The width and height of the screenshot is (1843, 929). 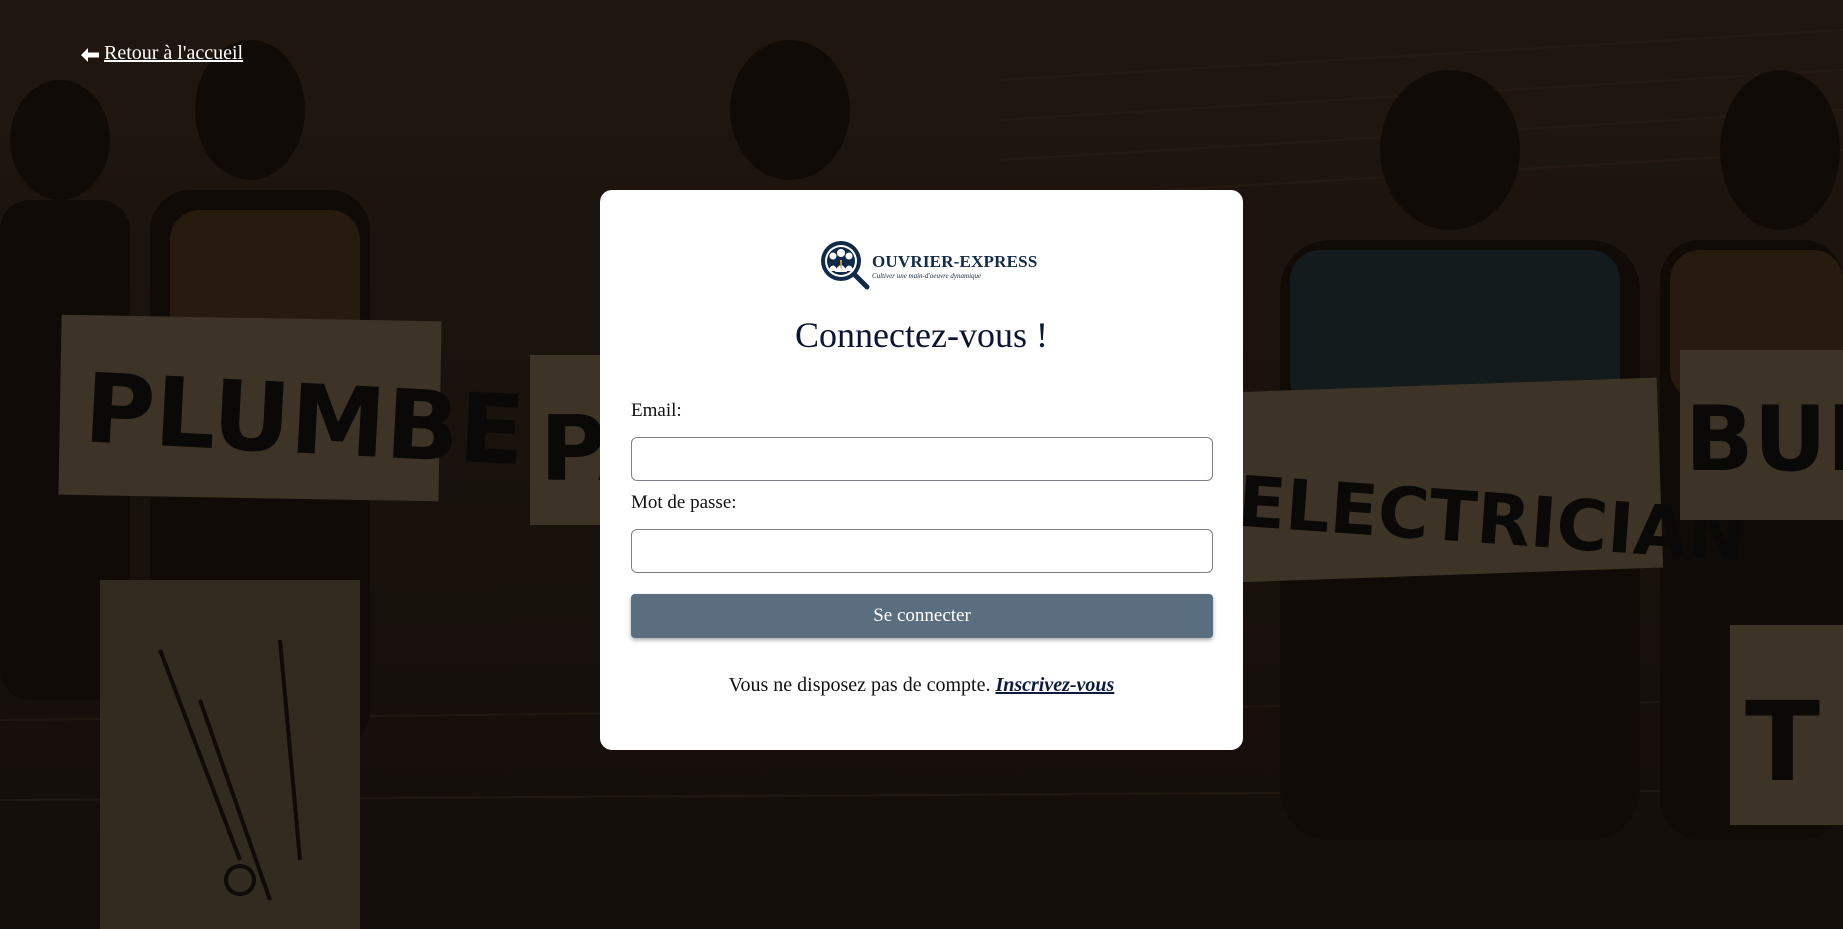 What do you see at coordinates (922, 459) in the screenshot?
I see `email-field` at bounding box center [922, 459].